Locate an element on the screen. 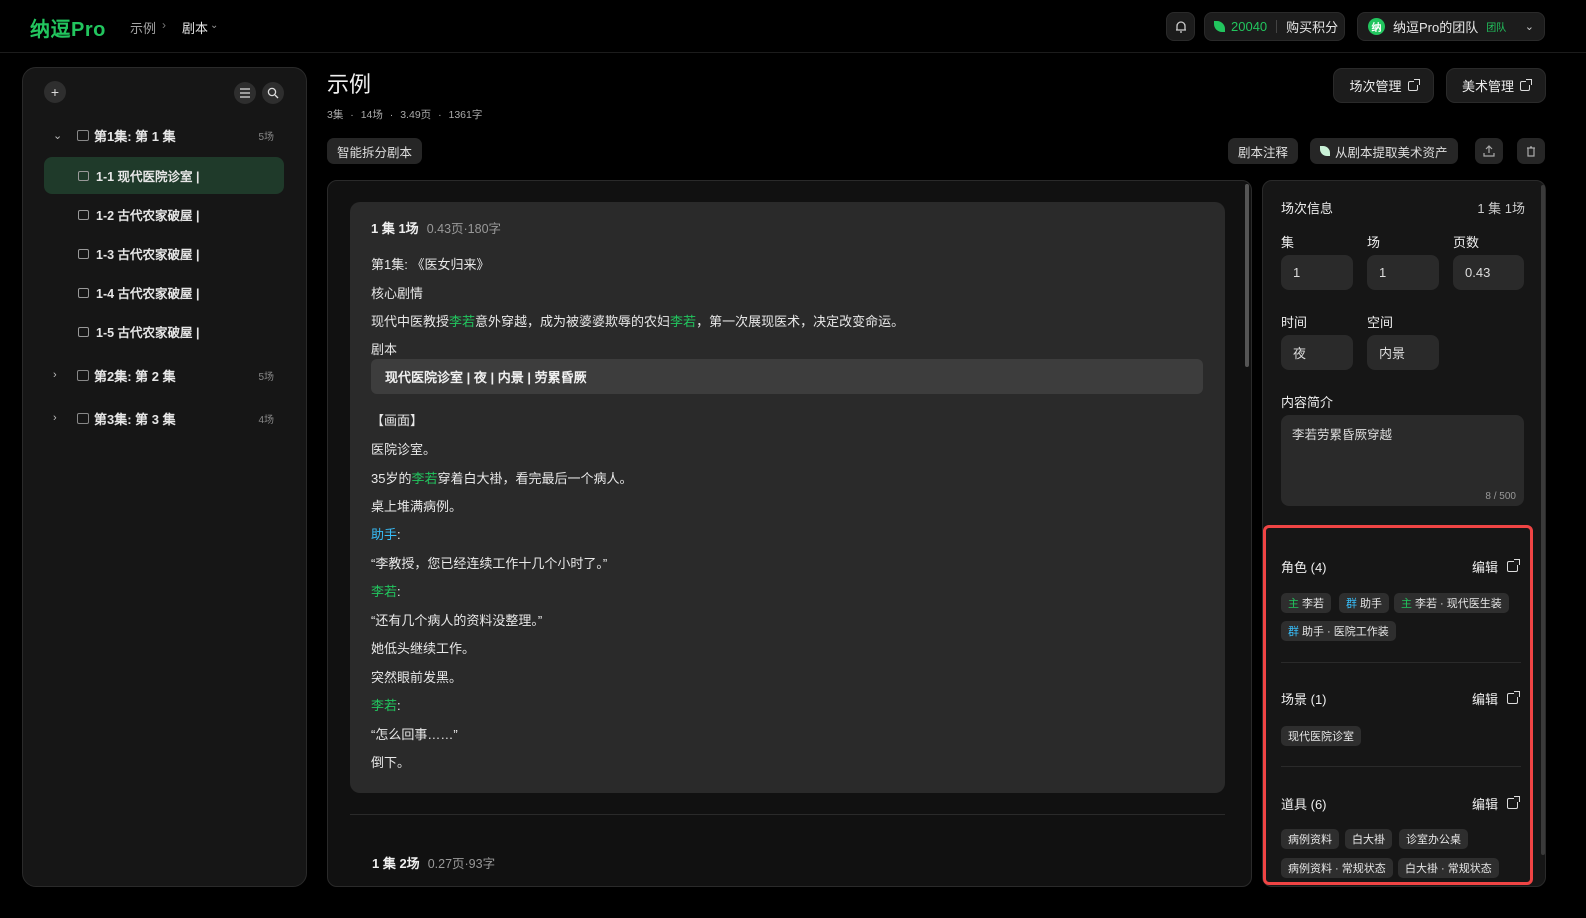 This screenshot has height=918, width=1586. action-line: 35岁的李若穿着白大褂，看完最后一个病人。 is located at coordinates (502, 477).